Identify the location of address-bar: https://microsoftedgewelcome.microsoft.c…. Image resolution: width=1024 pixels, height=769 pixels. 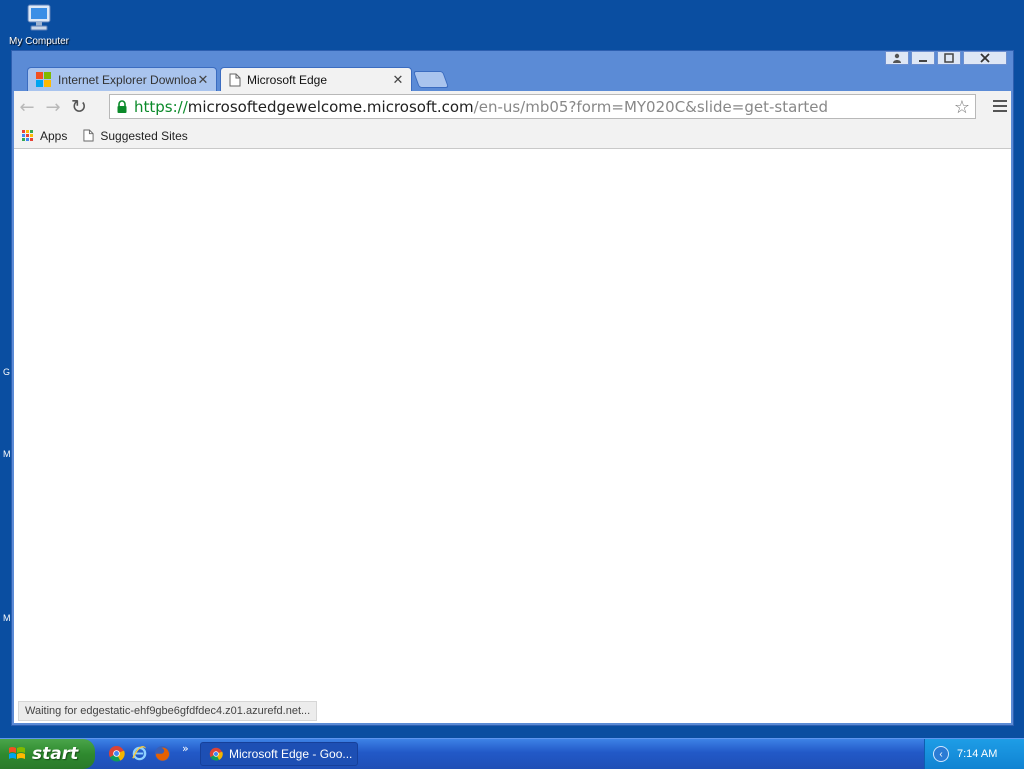
(542, 106).